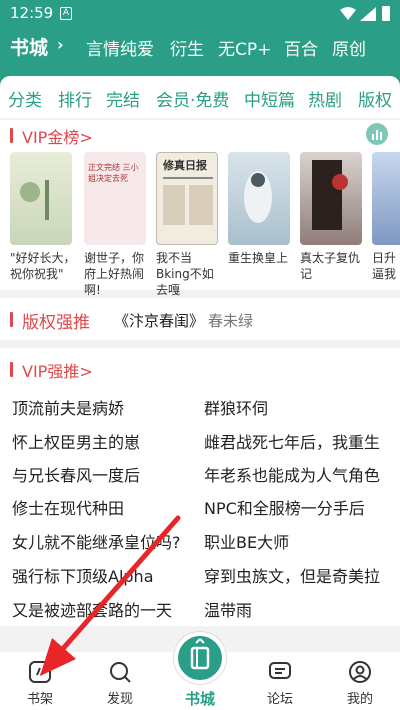 Image resolution: width=400 pixels, height=710 pixels. Describe the element at coordinates (119, 699) in the screenshot. I see `tab-discover-label: 发现` at that location.